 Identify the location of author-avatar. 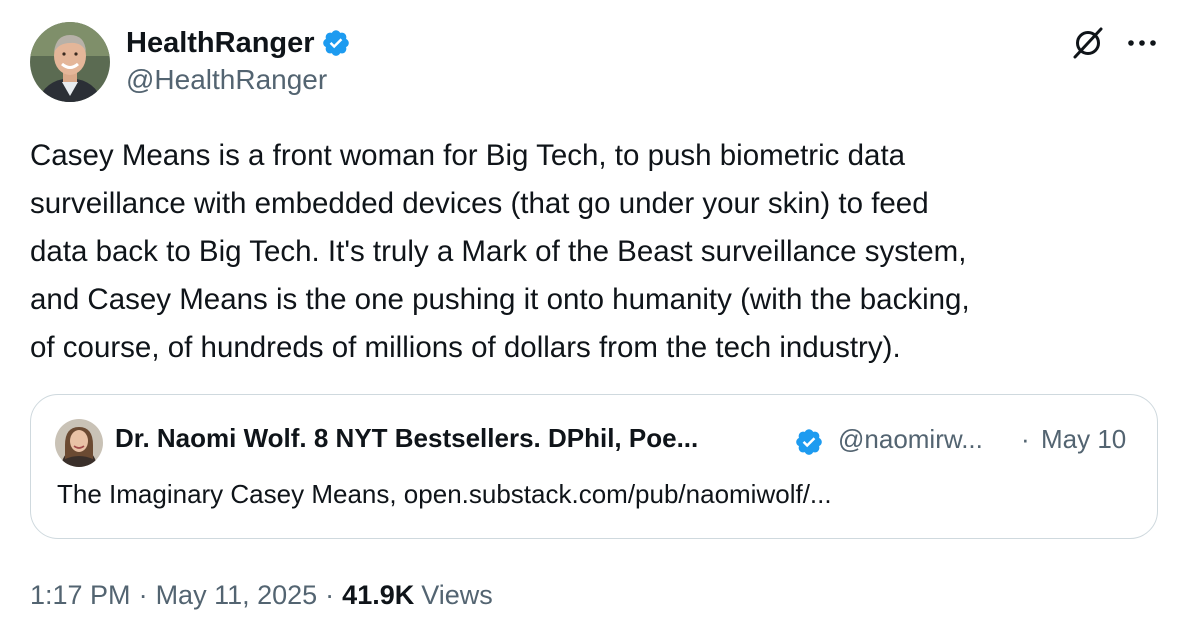
(70, 62).